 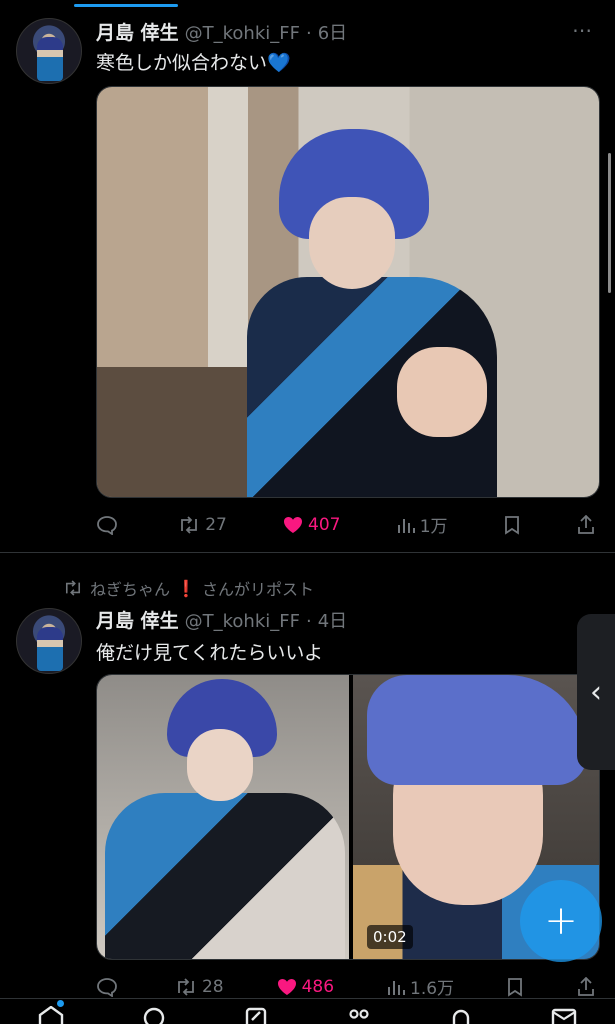 I want to click on timestamp: 4日, so click(x=332, y=620).